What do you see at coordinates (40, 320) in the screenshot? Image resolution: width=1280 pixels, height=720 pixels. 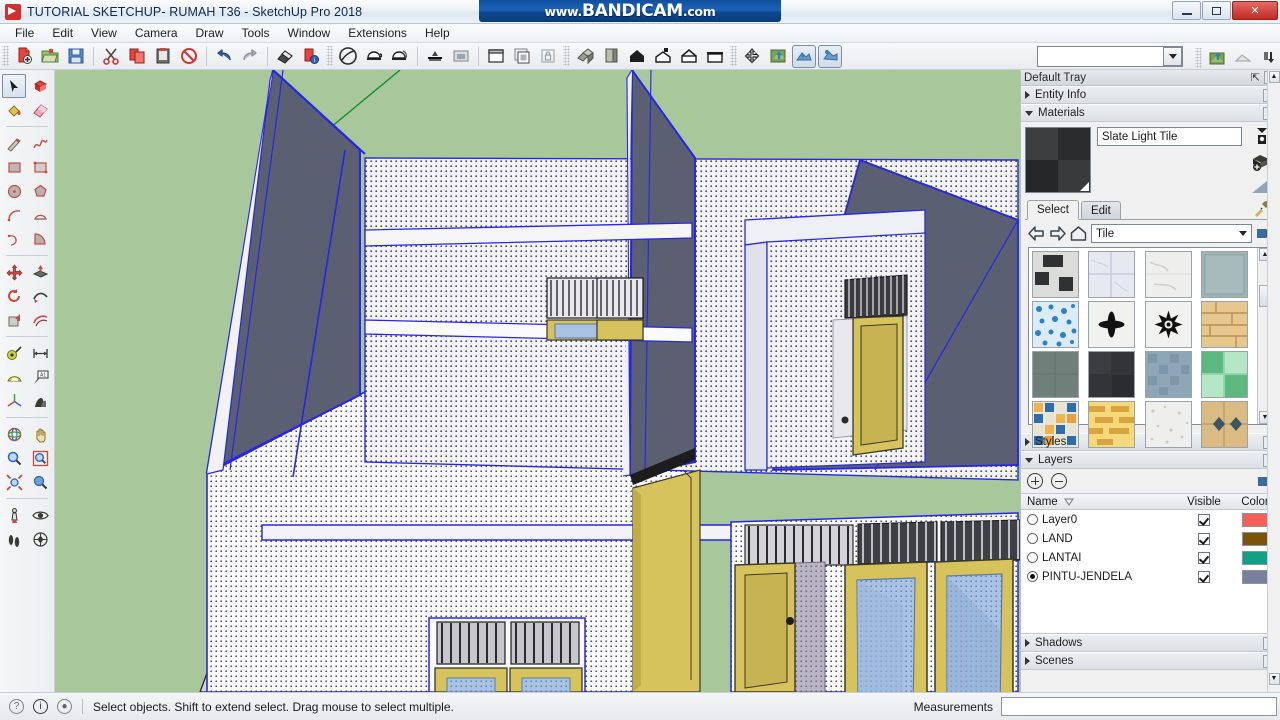 I see `offset-tool` at bounding box center [40, 320].